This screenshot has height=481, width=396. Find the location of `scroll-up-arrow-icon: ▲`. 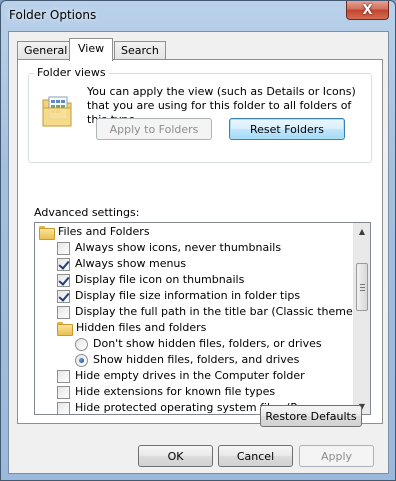

scroll-up-arrow-icon: ▲ is located at coordinates (362, 231).